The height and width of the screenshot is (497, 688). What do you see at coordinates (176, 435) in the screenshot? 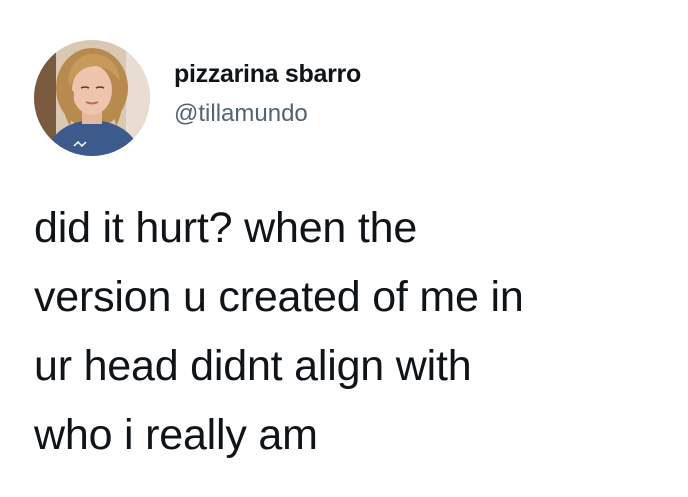
I see `tweet-text-line: who i really am` at bounding box center [176, 435].